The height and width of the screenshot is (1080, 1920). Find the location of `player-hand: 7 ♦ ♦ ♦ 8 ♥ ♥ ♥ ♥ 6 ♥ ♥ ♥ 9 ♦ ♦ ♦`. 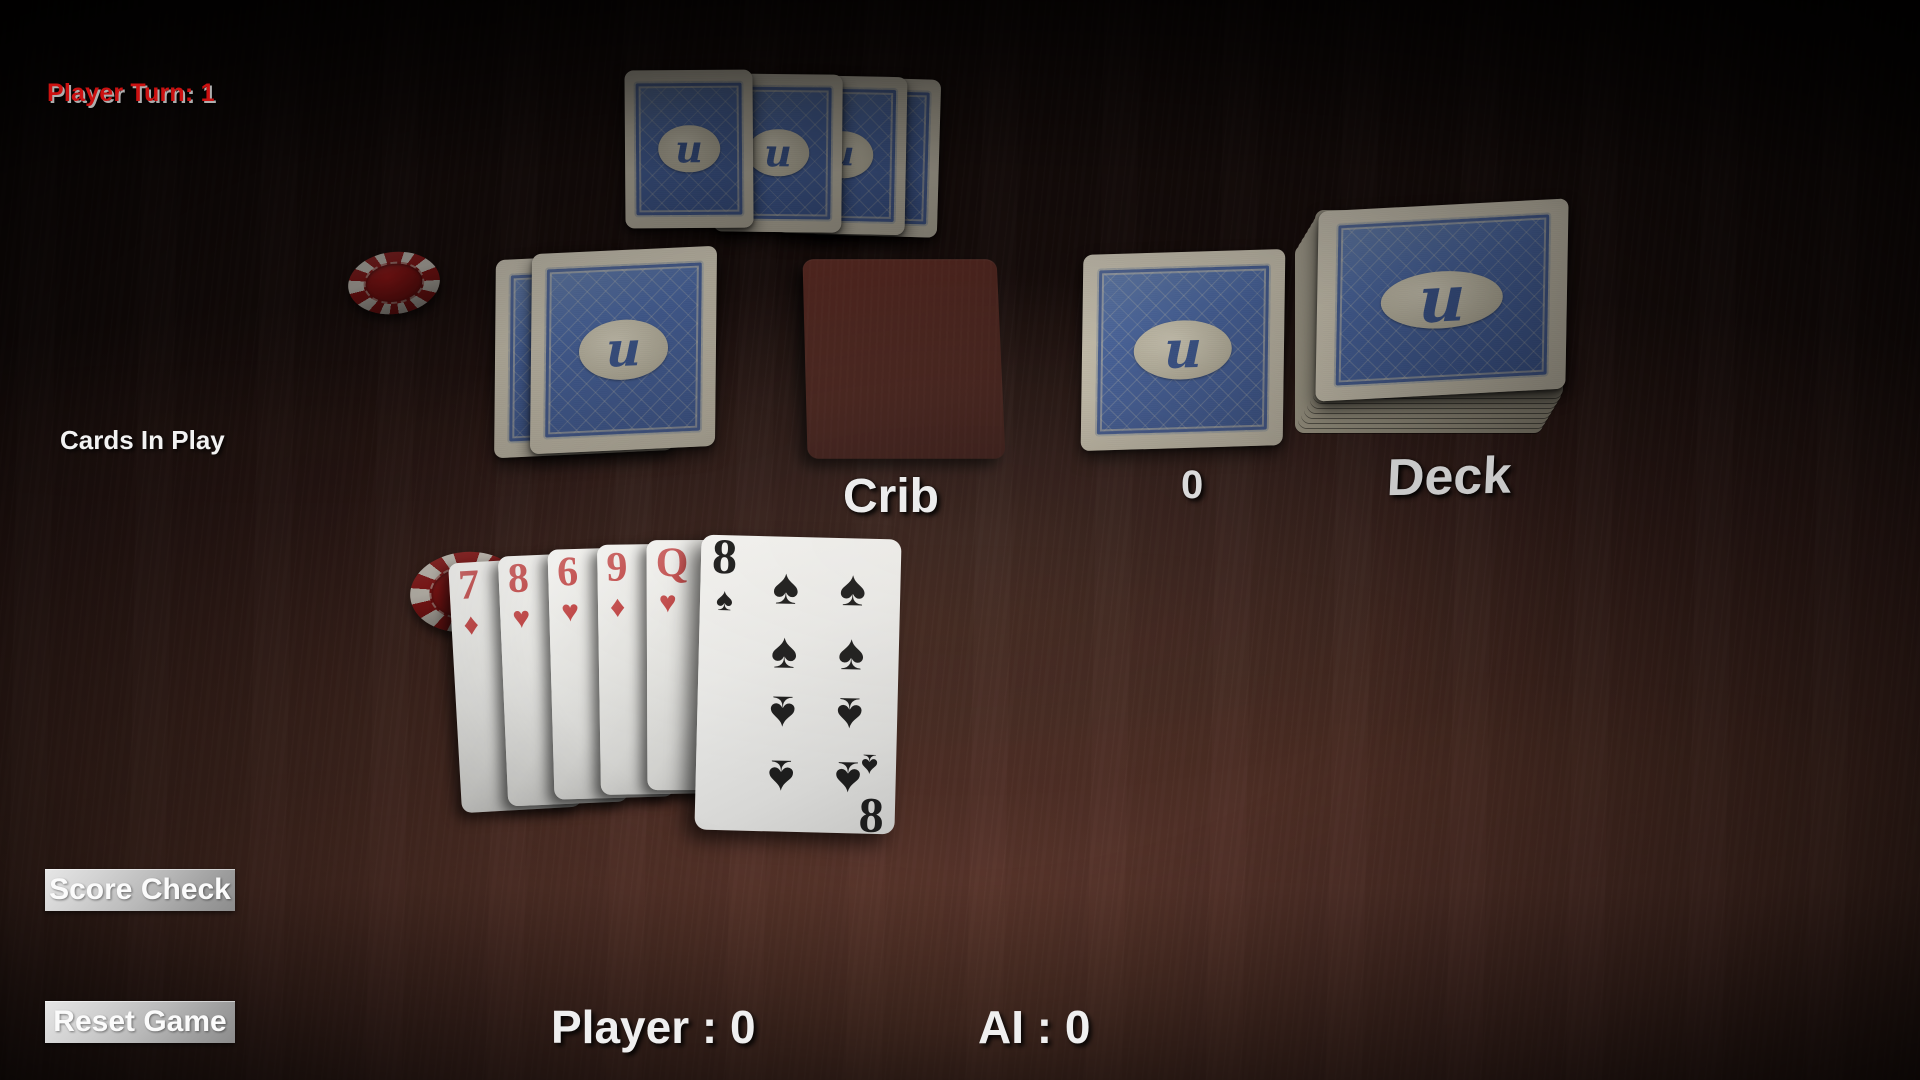

player-hand: 7 ♦ ♦ ♦ 8 ♥ ♥ ♥ ♥ 6 ♥ ♥ ♥ 9 ♦ ♦ ♦ is located at coordinates (751, 702).